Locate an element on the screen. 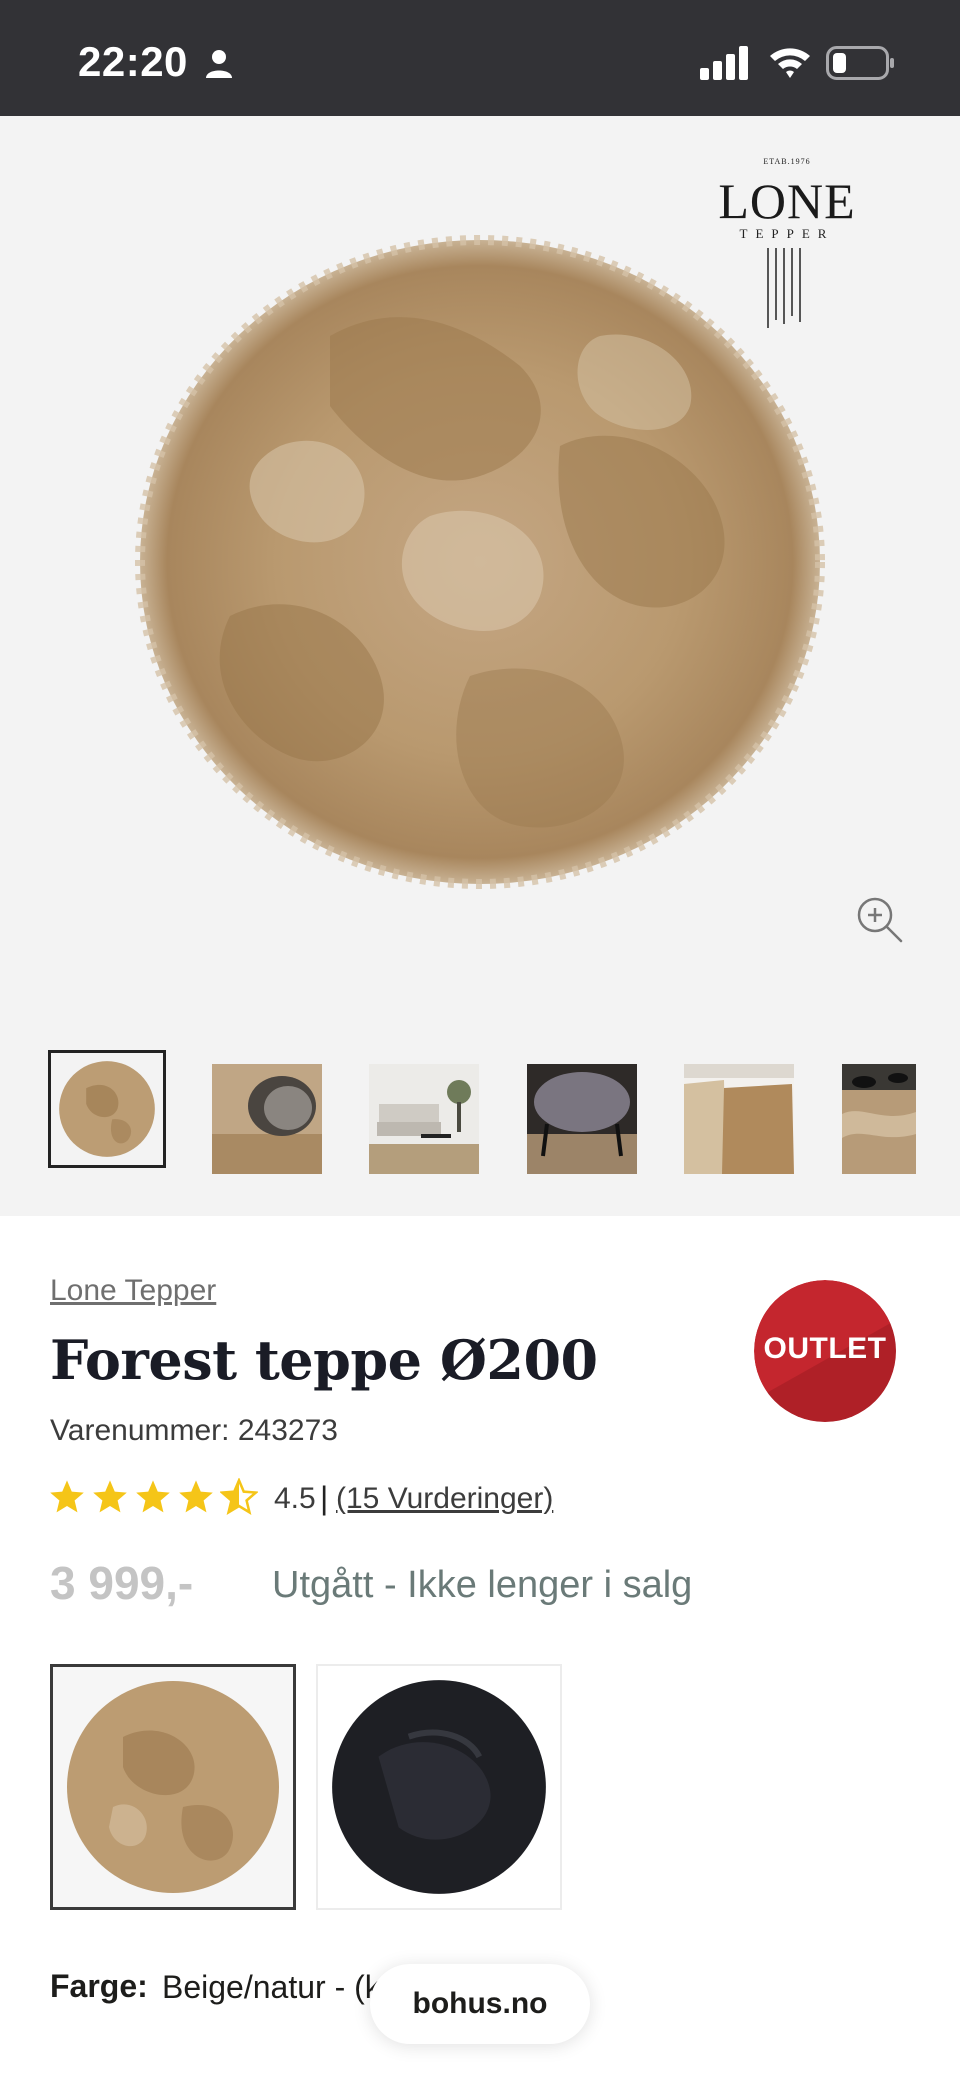 The width and height of the screenshot is (960, 2078). zoom-in-icon is located at coordinates (880, 920).